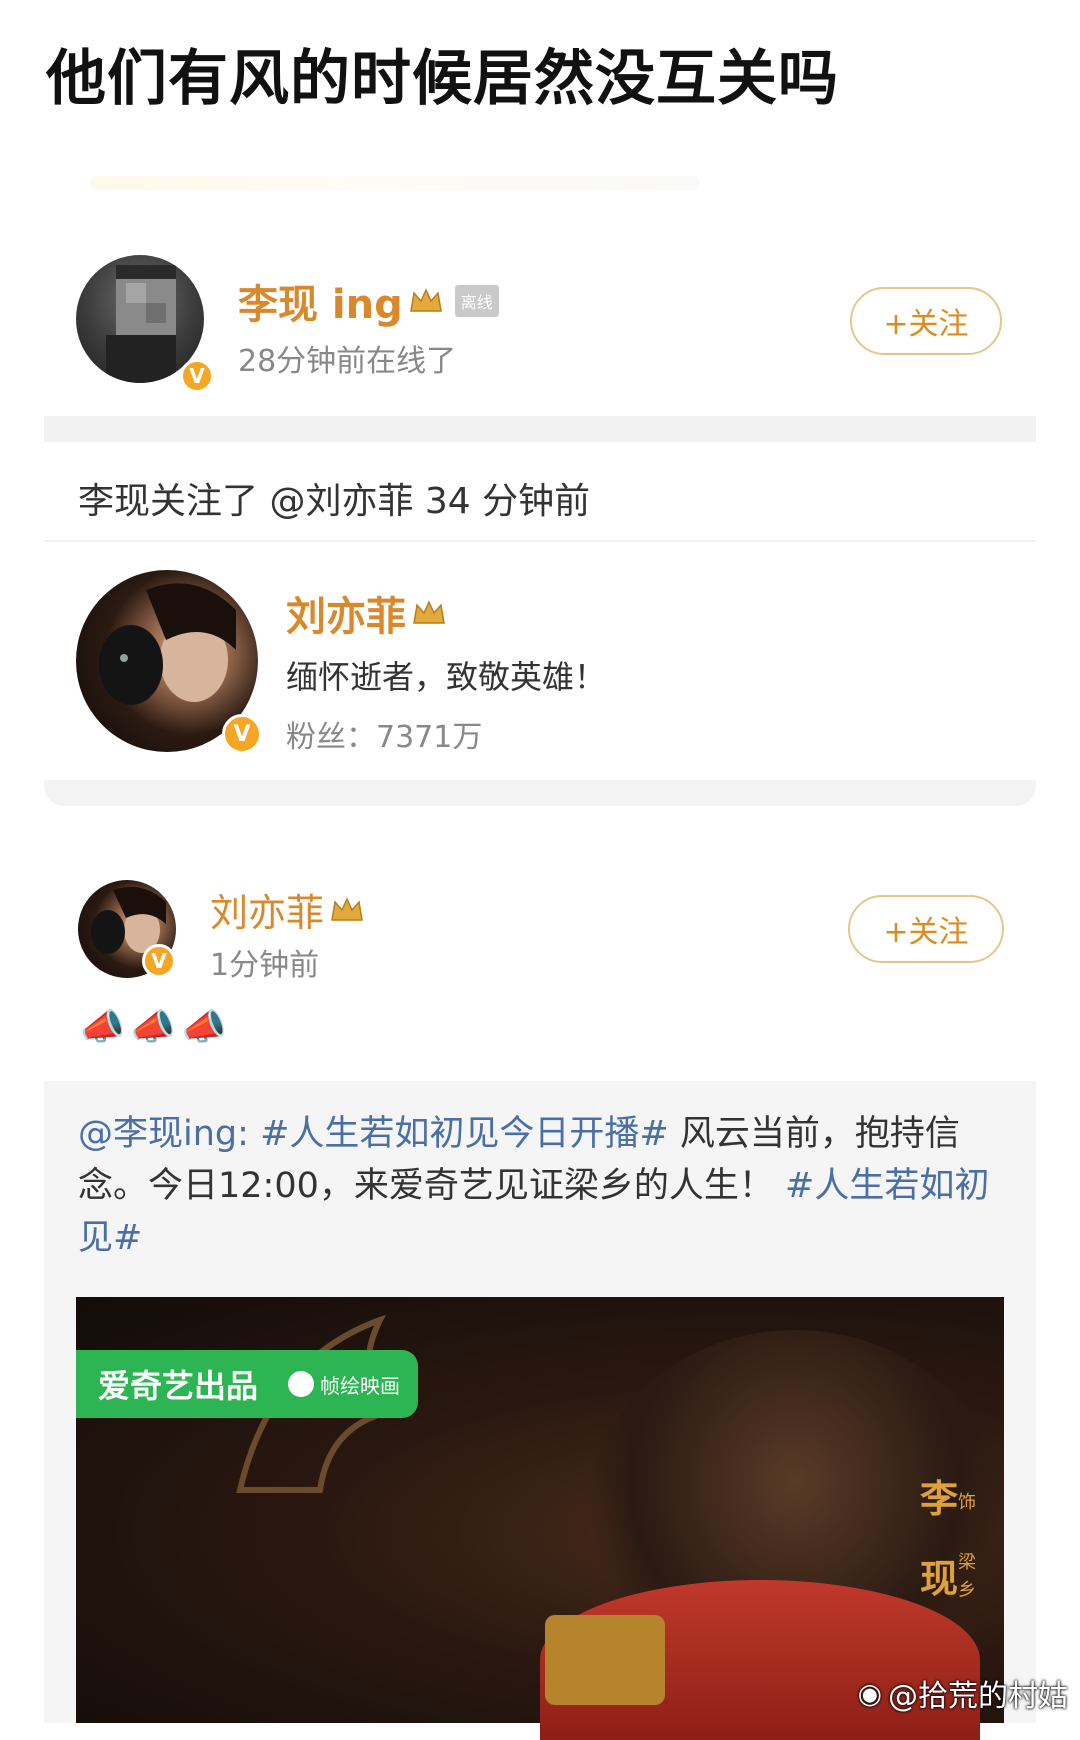 Image resolution: width=1080 pixels, height=1740 pixels. Describe the element at coordinates (939, 1499) in the screenshot. I see `actor-name-char: 李` at that location.